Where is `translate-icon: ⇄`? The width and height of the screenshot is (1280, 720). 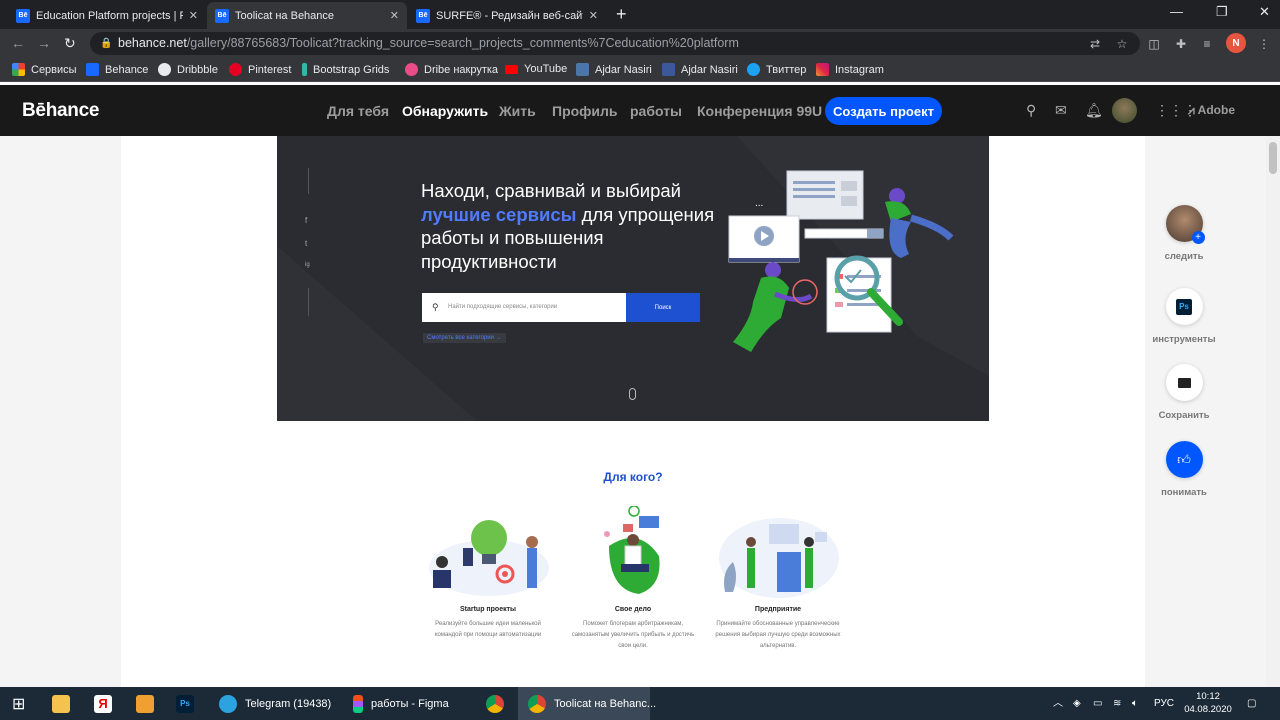
translate-icon: ⇄ is located at coordinates (1095, 44).